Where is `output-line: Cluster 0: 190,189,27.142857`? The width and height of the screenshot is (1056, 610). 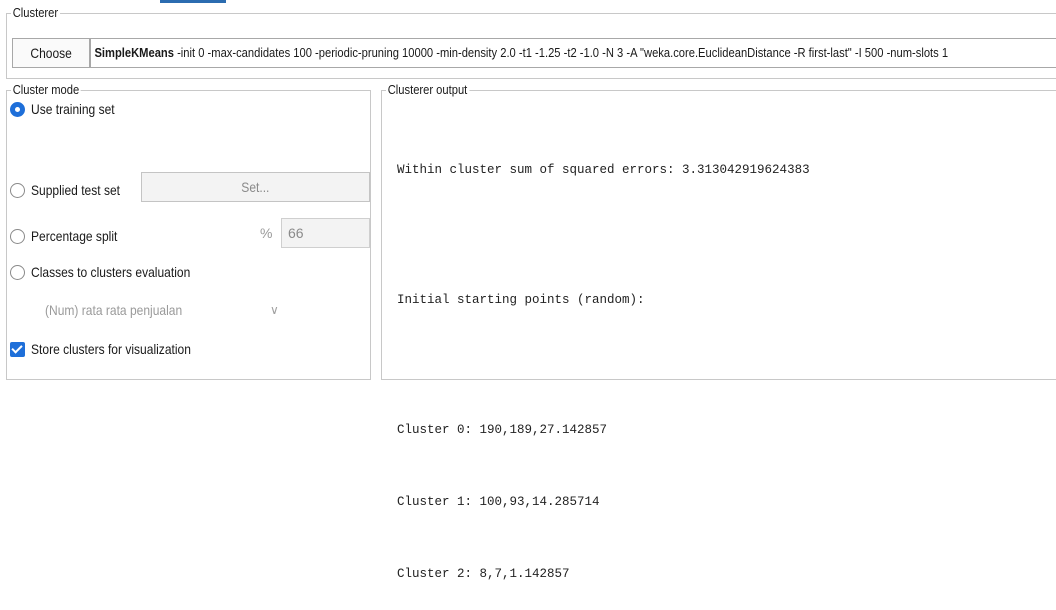 output-line: Cluster 0: 190,189,27.142857 is located at coordinates (502, 430).